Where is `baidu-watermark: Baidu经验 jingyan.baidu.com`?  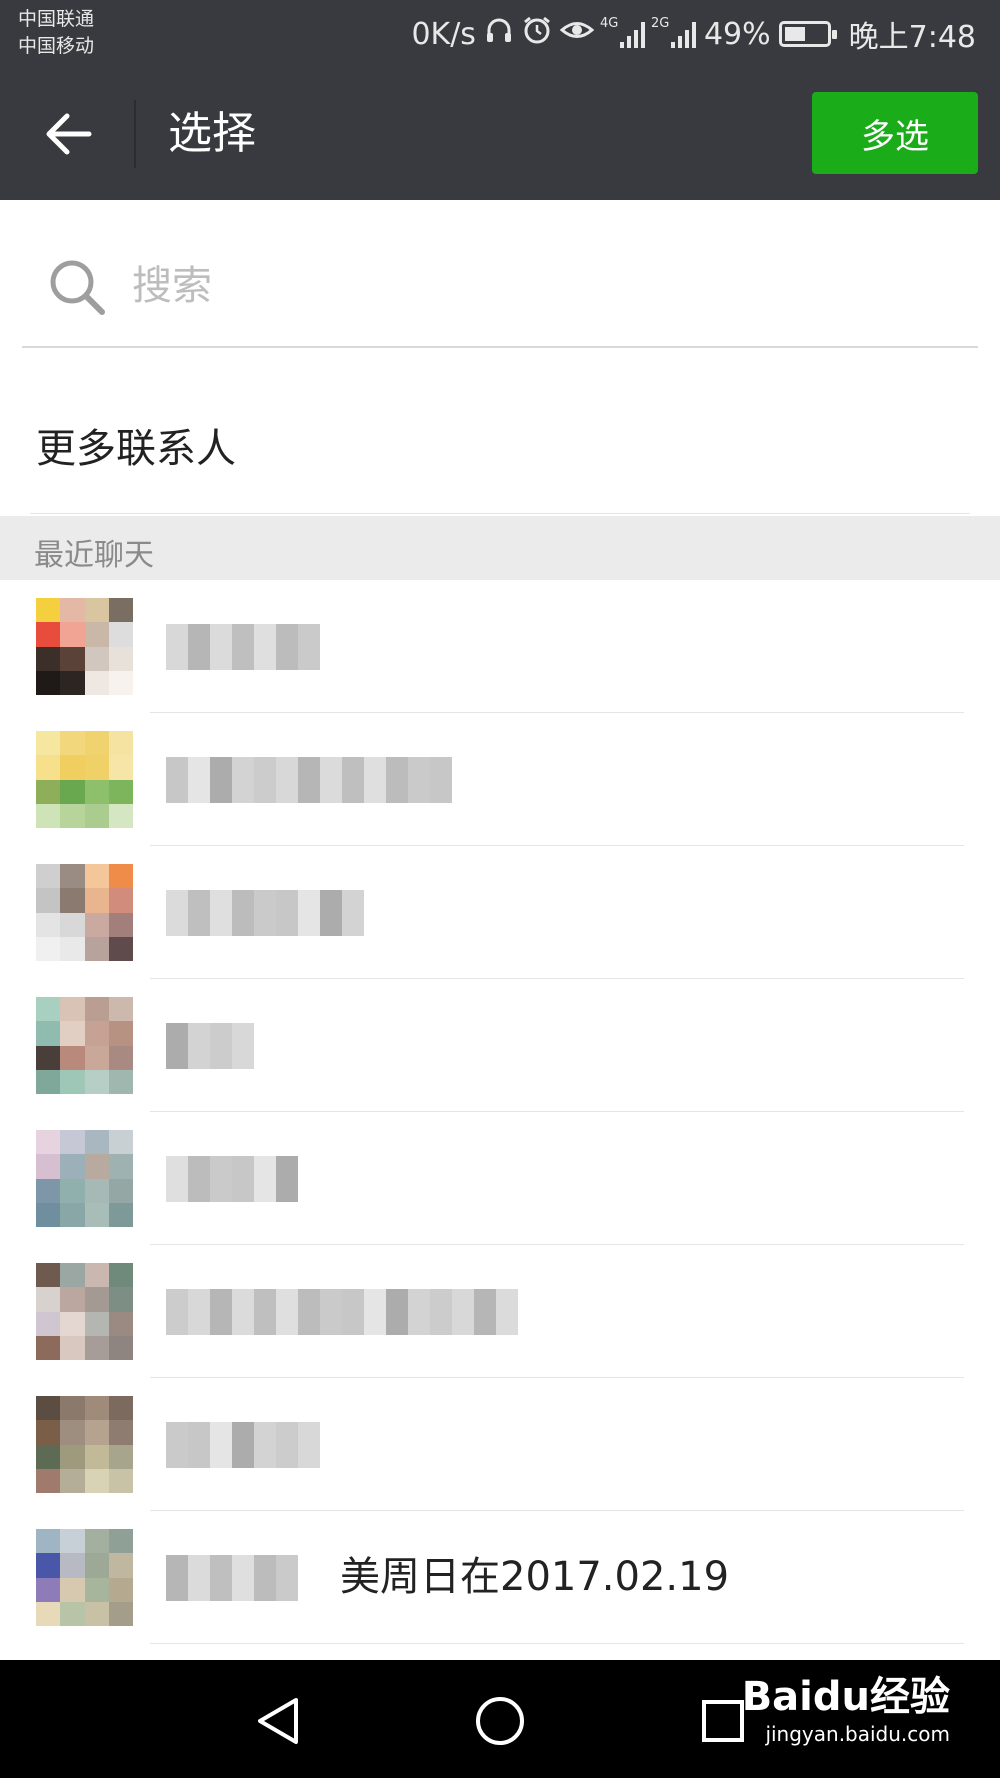
baidu-watermark: Baidu经验 jingyan.baidu.com is located at coordinates (846, 1709).